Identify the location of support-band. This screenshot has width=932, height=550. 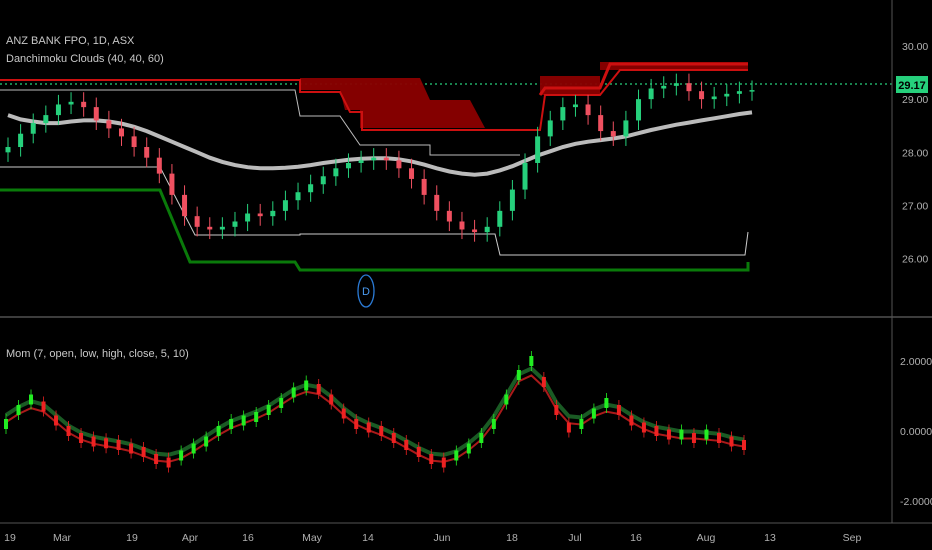
(375, 230).